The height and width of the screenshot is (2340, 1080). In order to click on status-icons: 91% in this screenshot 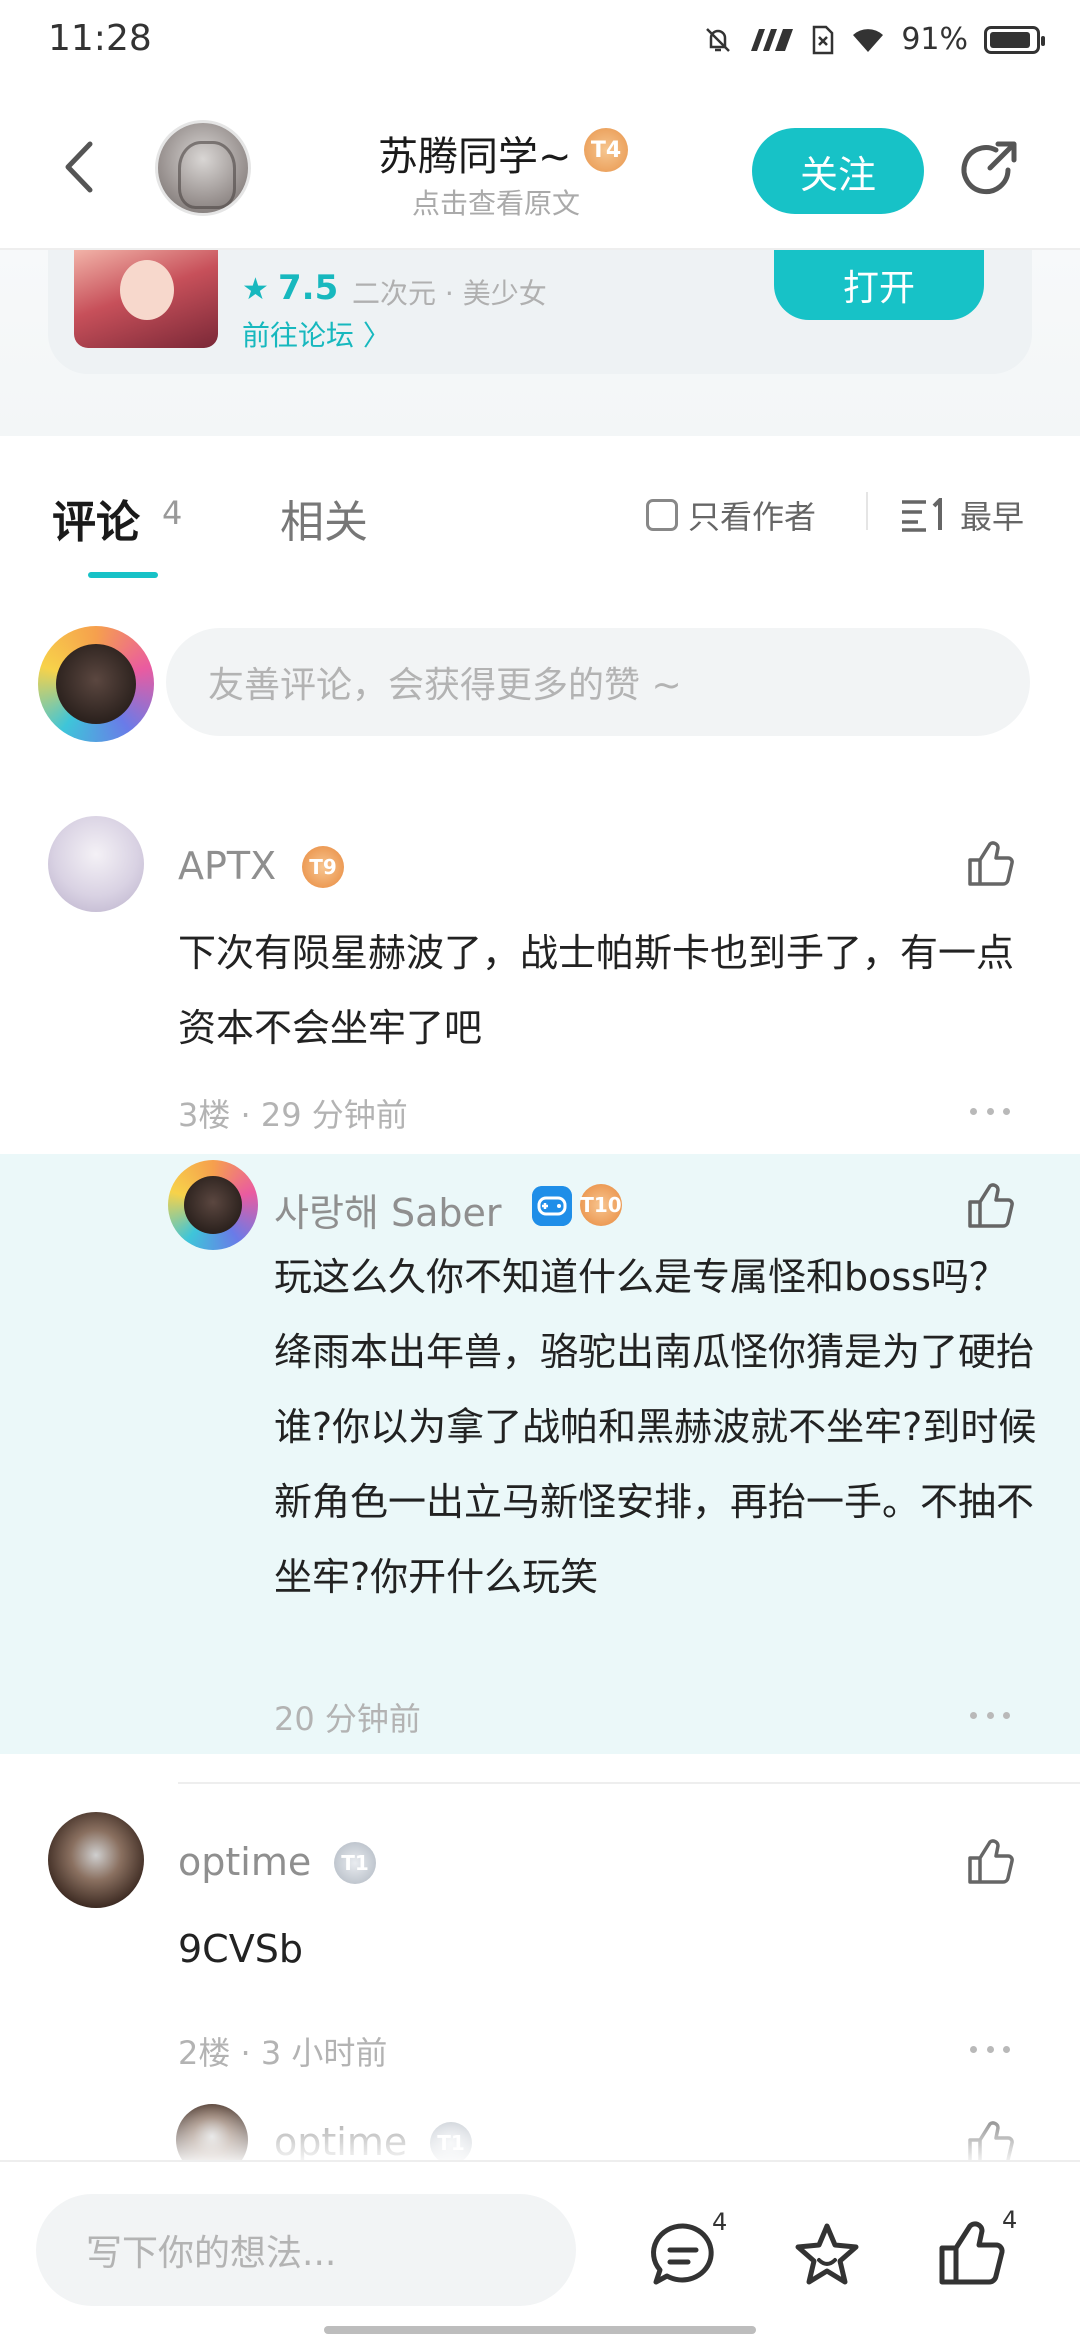, I will do `click(874, 39)`.